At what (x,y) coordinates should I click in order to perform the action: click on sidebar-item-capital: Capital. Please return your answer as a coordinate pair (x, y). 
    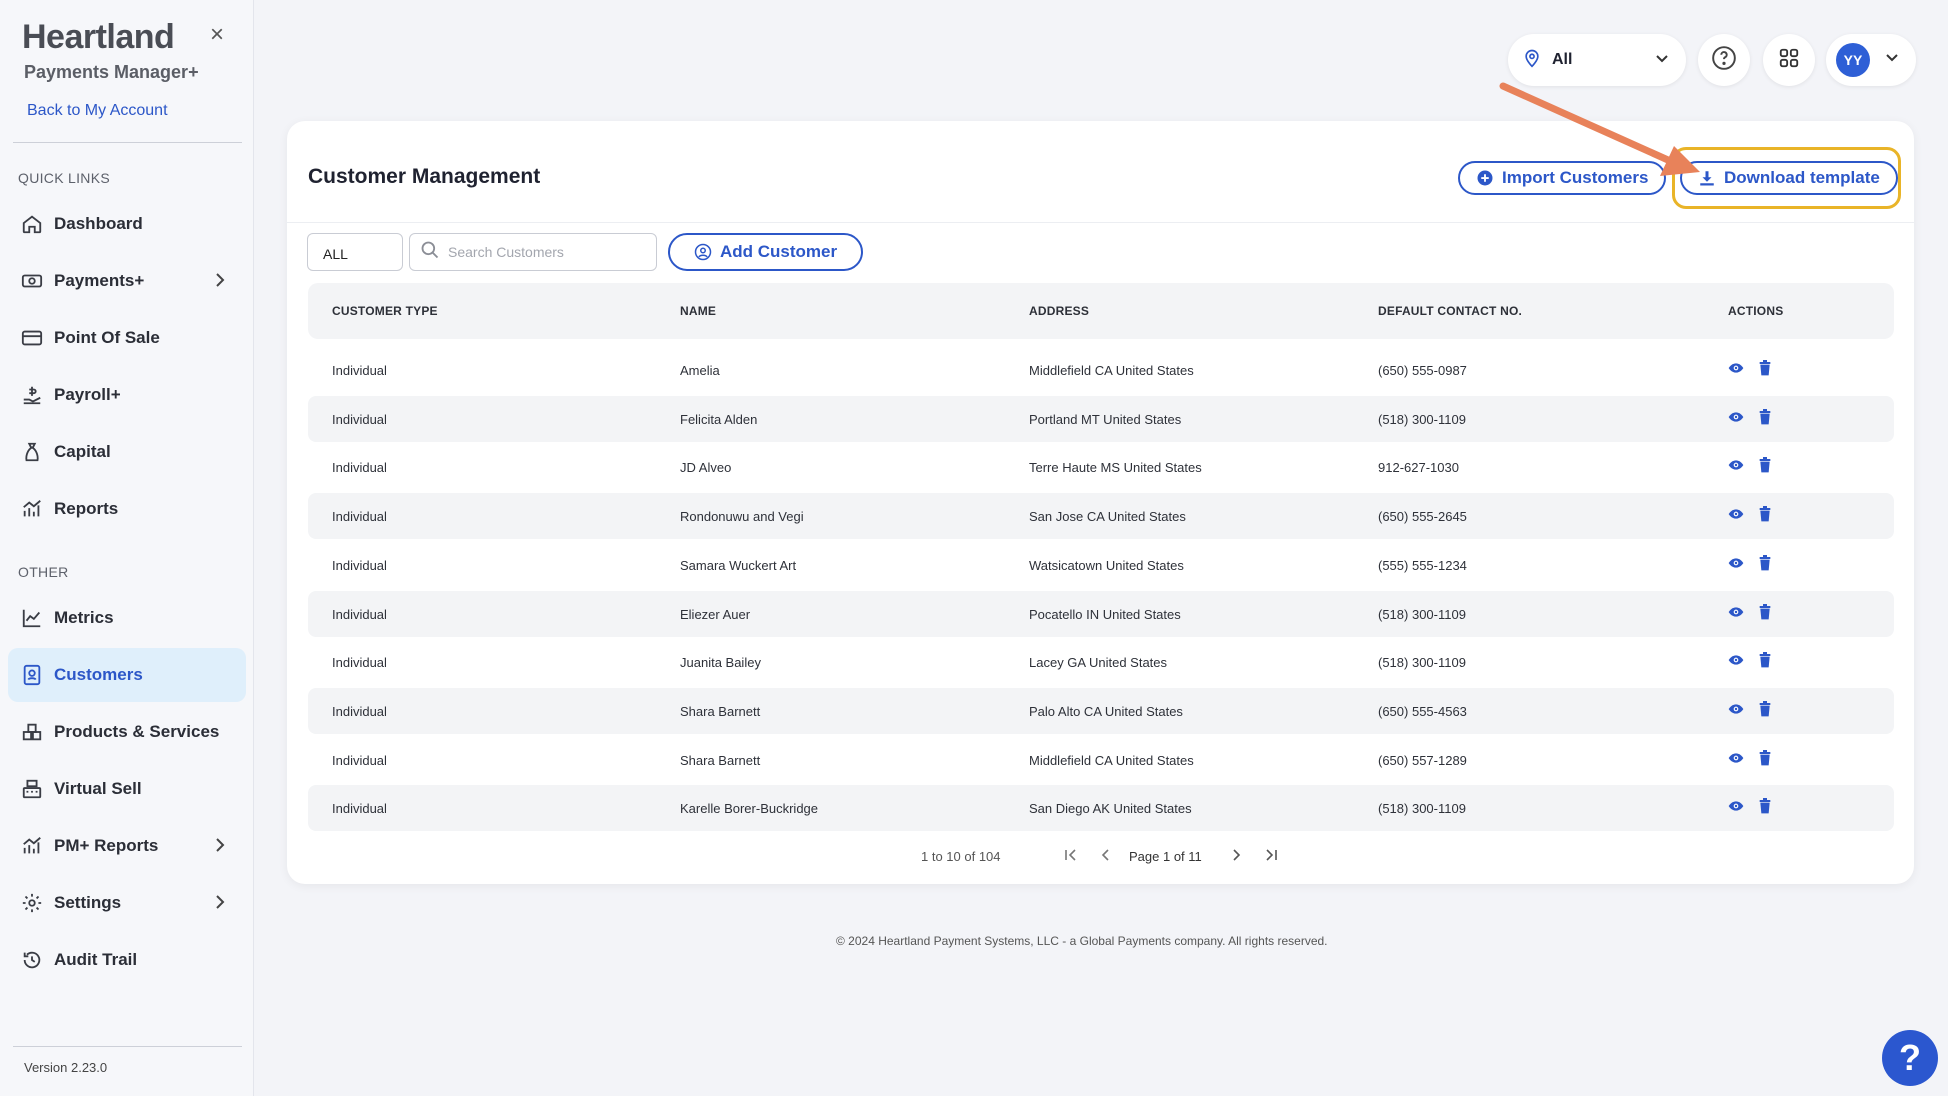
    Looking at the image, I should click on (127, 452).